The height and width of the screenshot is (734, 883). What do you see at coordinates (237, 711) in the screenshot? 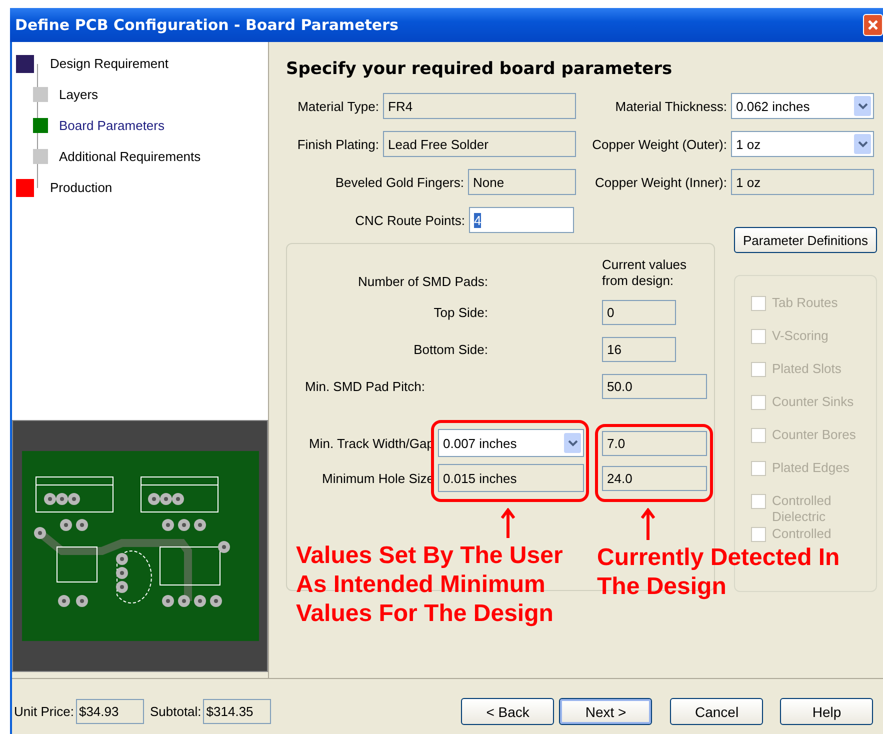
I see `price-field: $314.35` at bounding box center [237, 711].